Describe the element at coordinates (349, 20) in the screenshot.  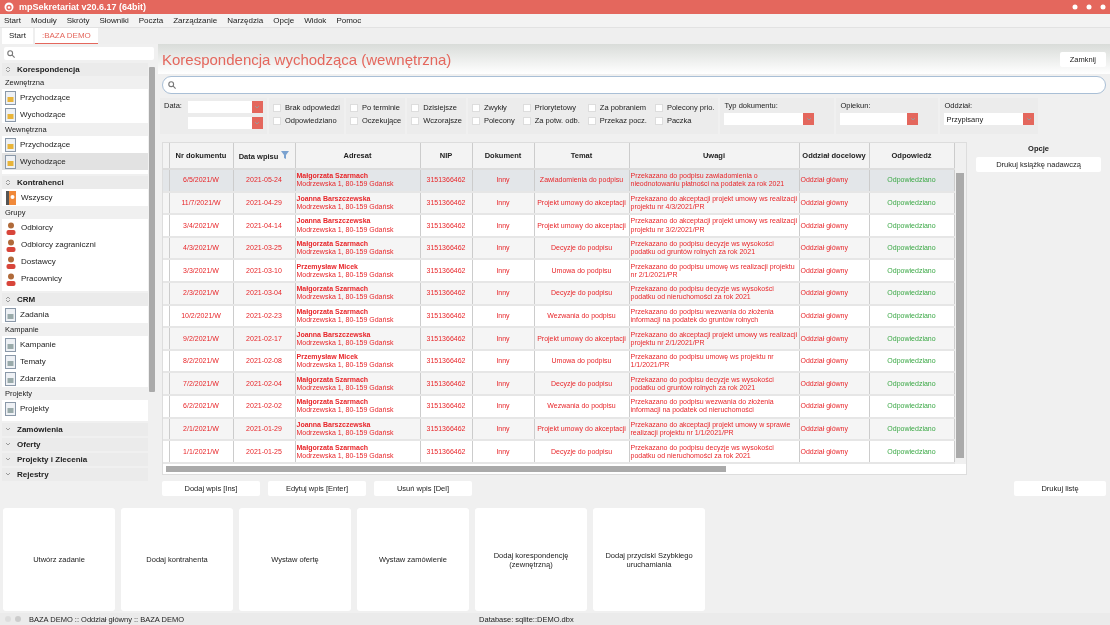
I see `menu-item: Pomoc` at that location.